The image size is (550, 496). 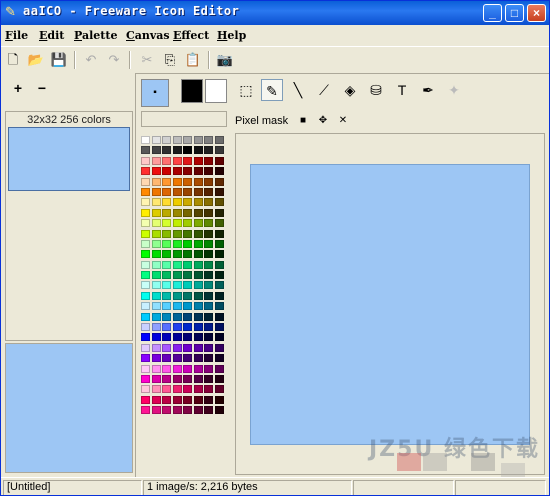 I want to click on cut-icon: ✂, so click(x=147, y=60).